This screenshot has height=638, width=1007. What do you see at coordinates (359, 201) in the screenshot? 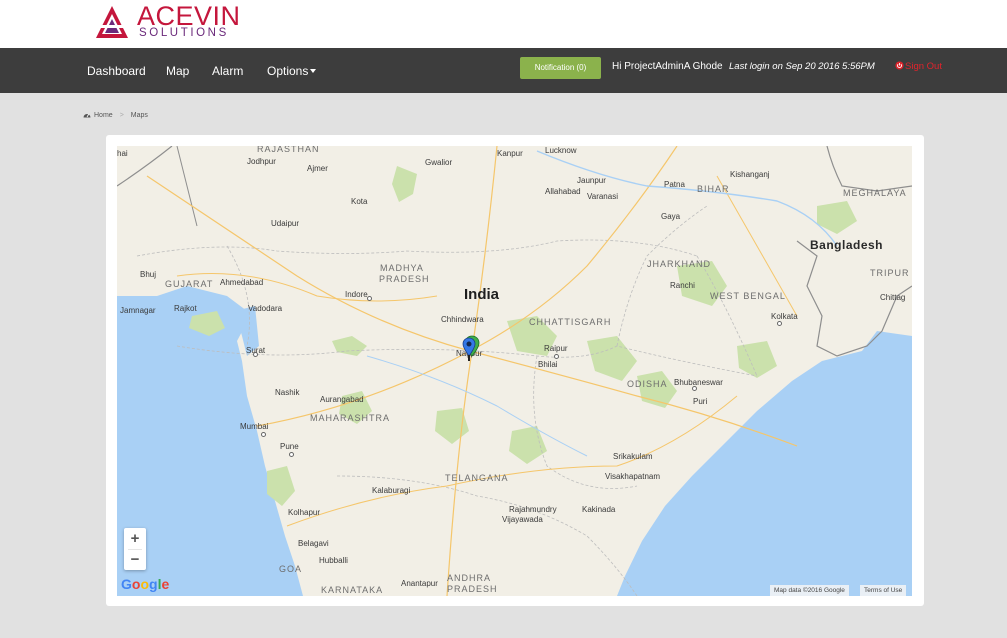
I see `map-label-city: Kota` at bounding box center [359, 201].